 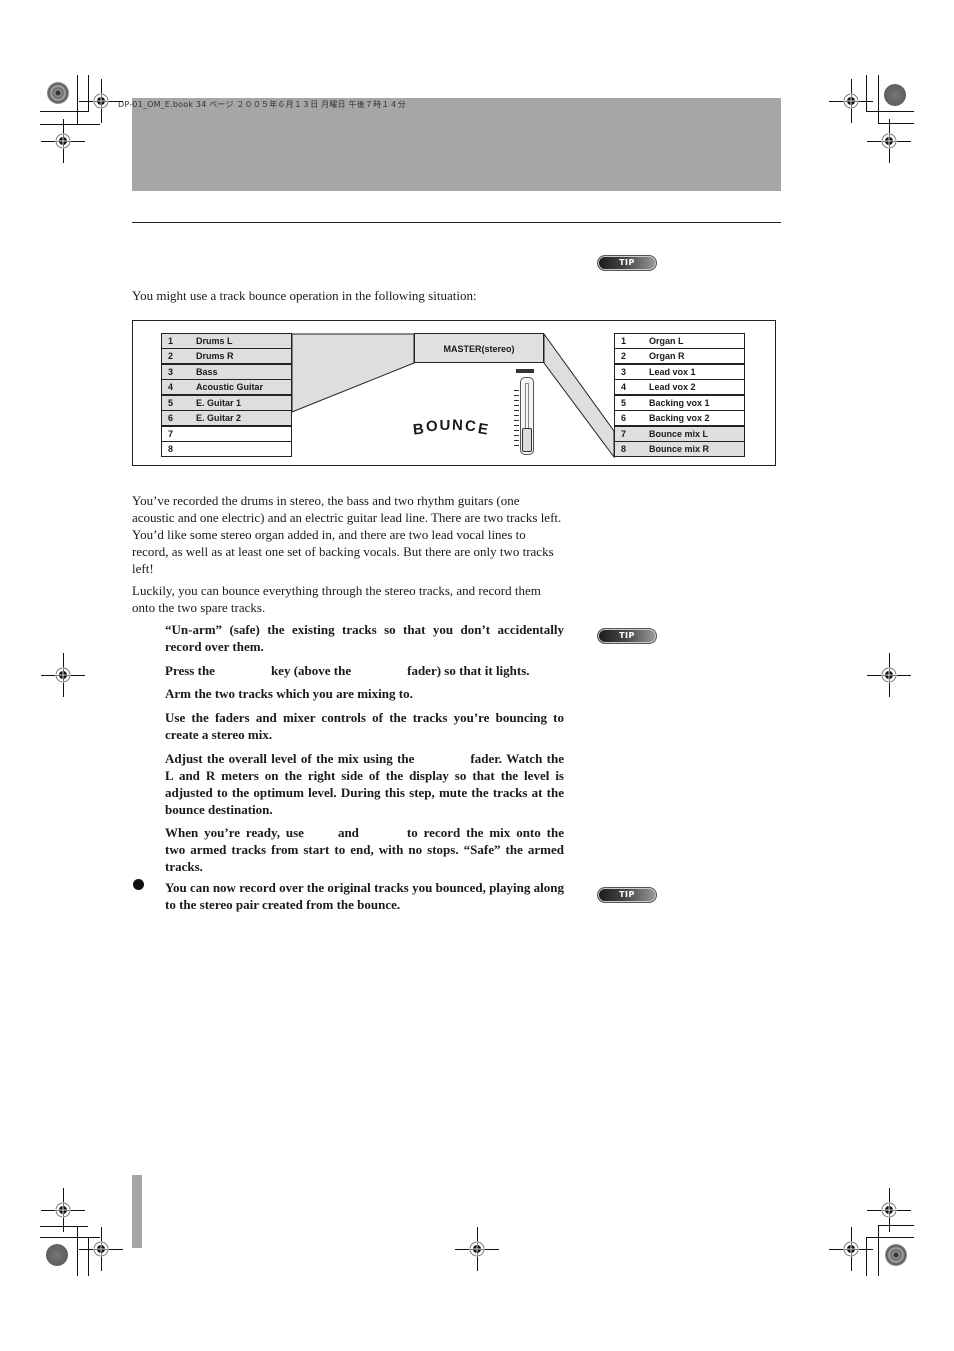 I want to click on step-2-text: Press the, so click(x=190, y=670).